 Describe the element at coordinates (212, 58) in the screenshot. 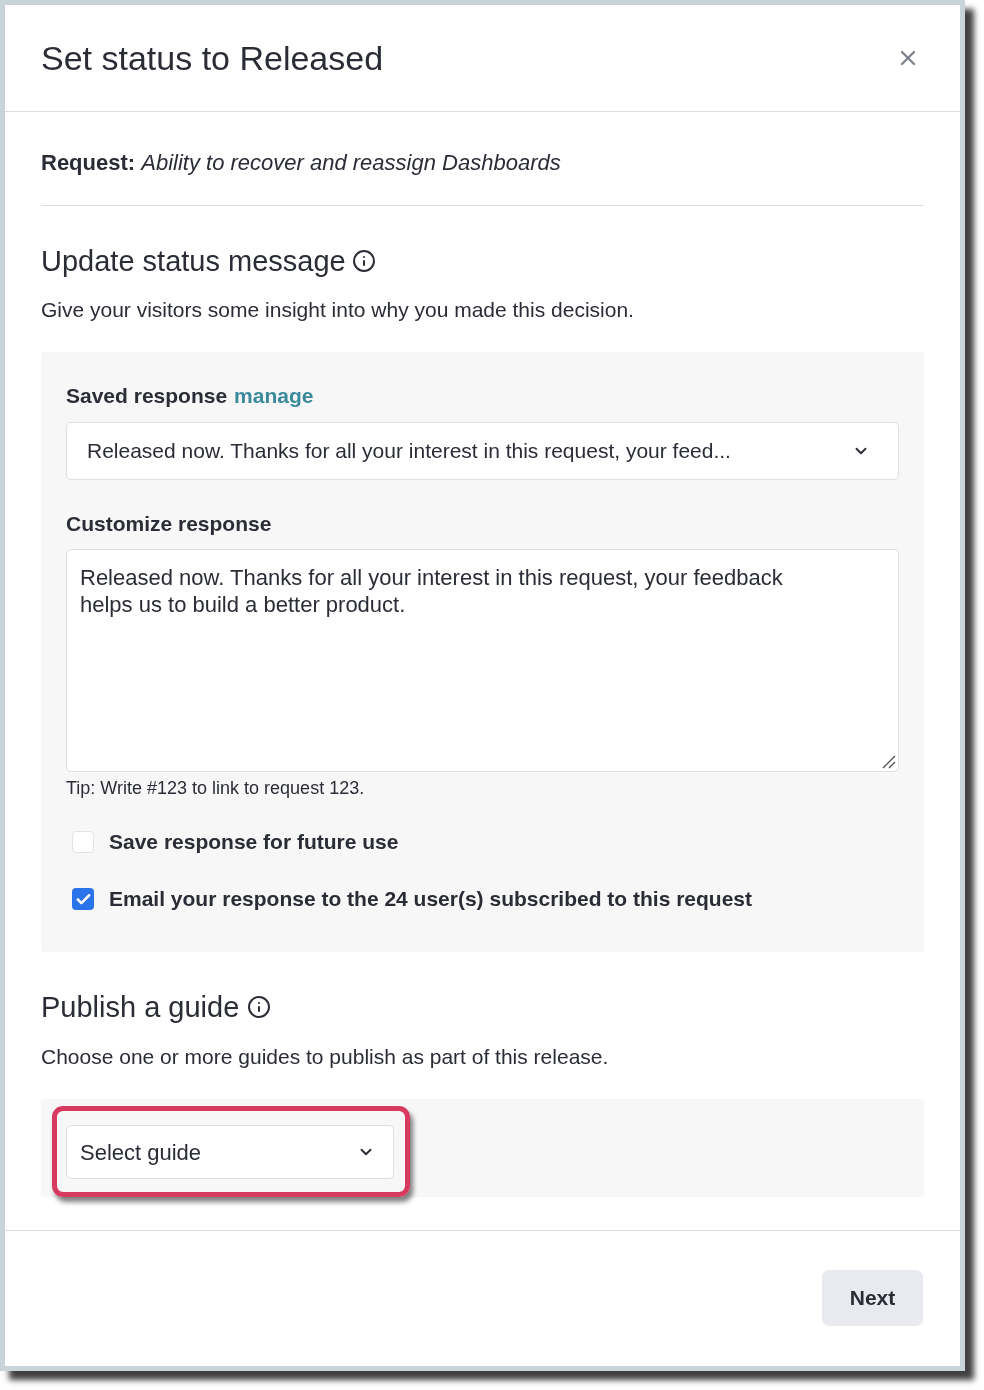

I see `dialog-title: Set status to Released` at that location.